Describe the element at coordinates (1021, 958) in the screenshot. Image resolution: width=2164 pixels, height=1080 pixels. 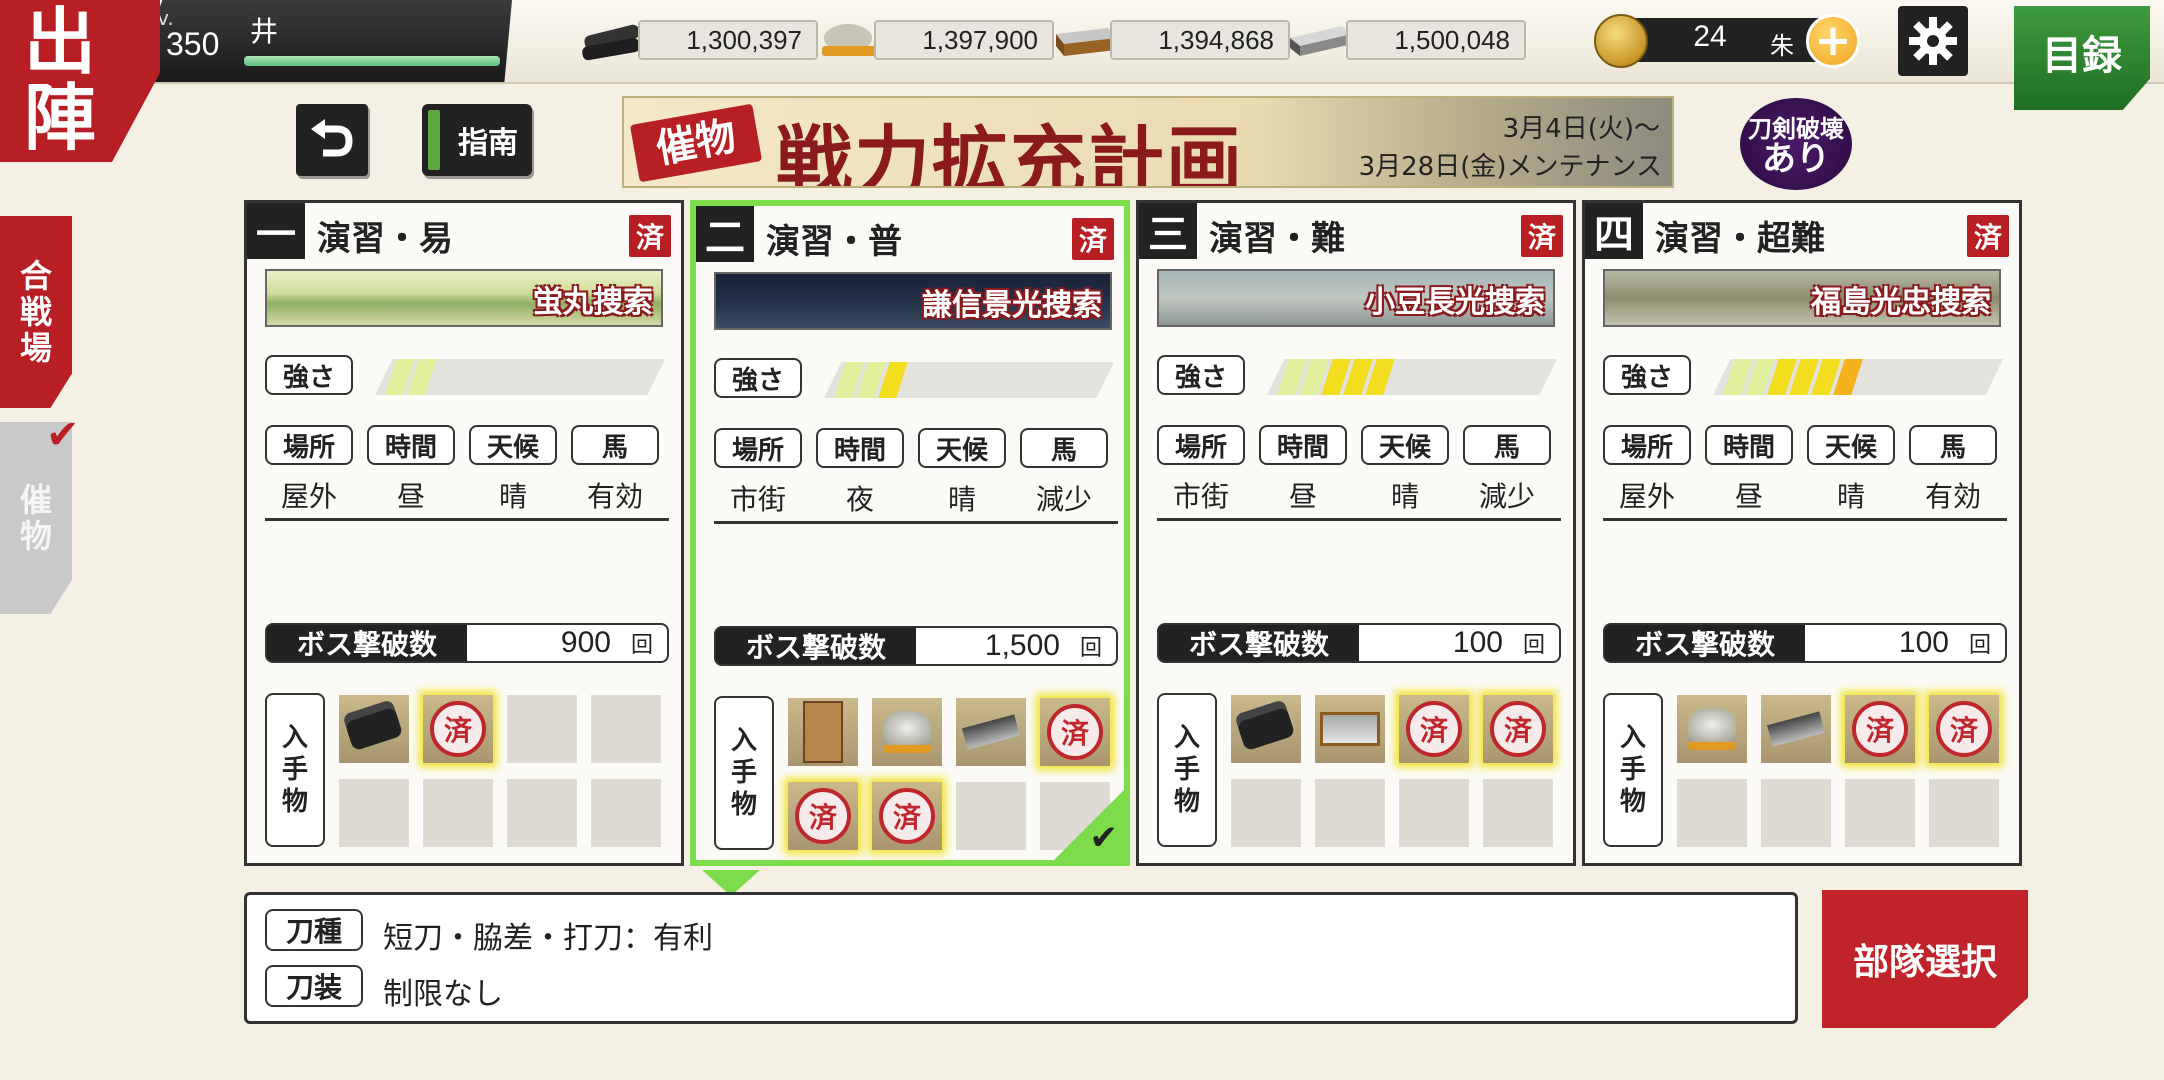
I see `stage-info-box: 刀種 短刀・脇差・打刀：有利 刀装 制限なし` at that location.